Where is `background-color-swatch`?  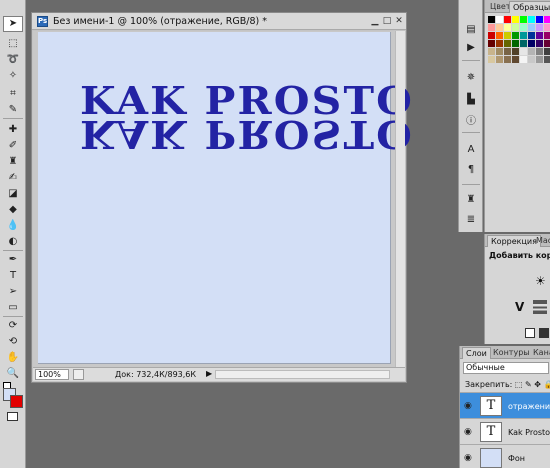 background-color-swatch is located at coordinates (16, 401).